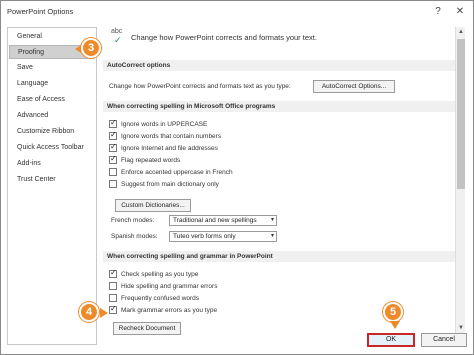  What do you see at coordinates (169, 310) in the screenshot?
I see `option-label: Mark grammar errors as you type` at bounding box center [169, 310].